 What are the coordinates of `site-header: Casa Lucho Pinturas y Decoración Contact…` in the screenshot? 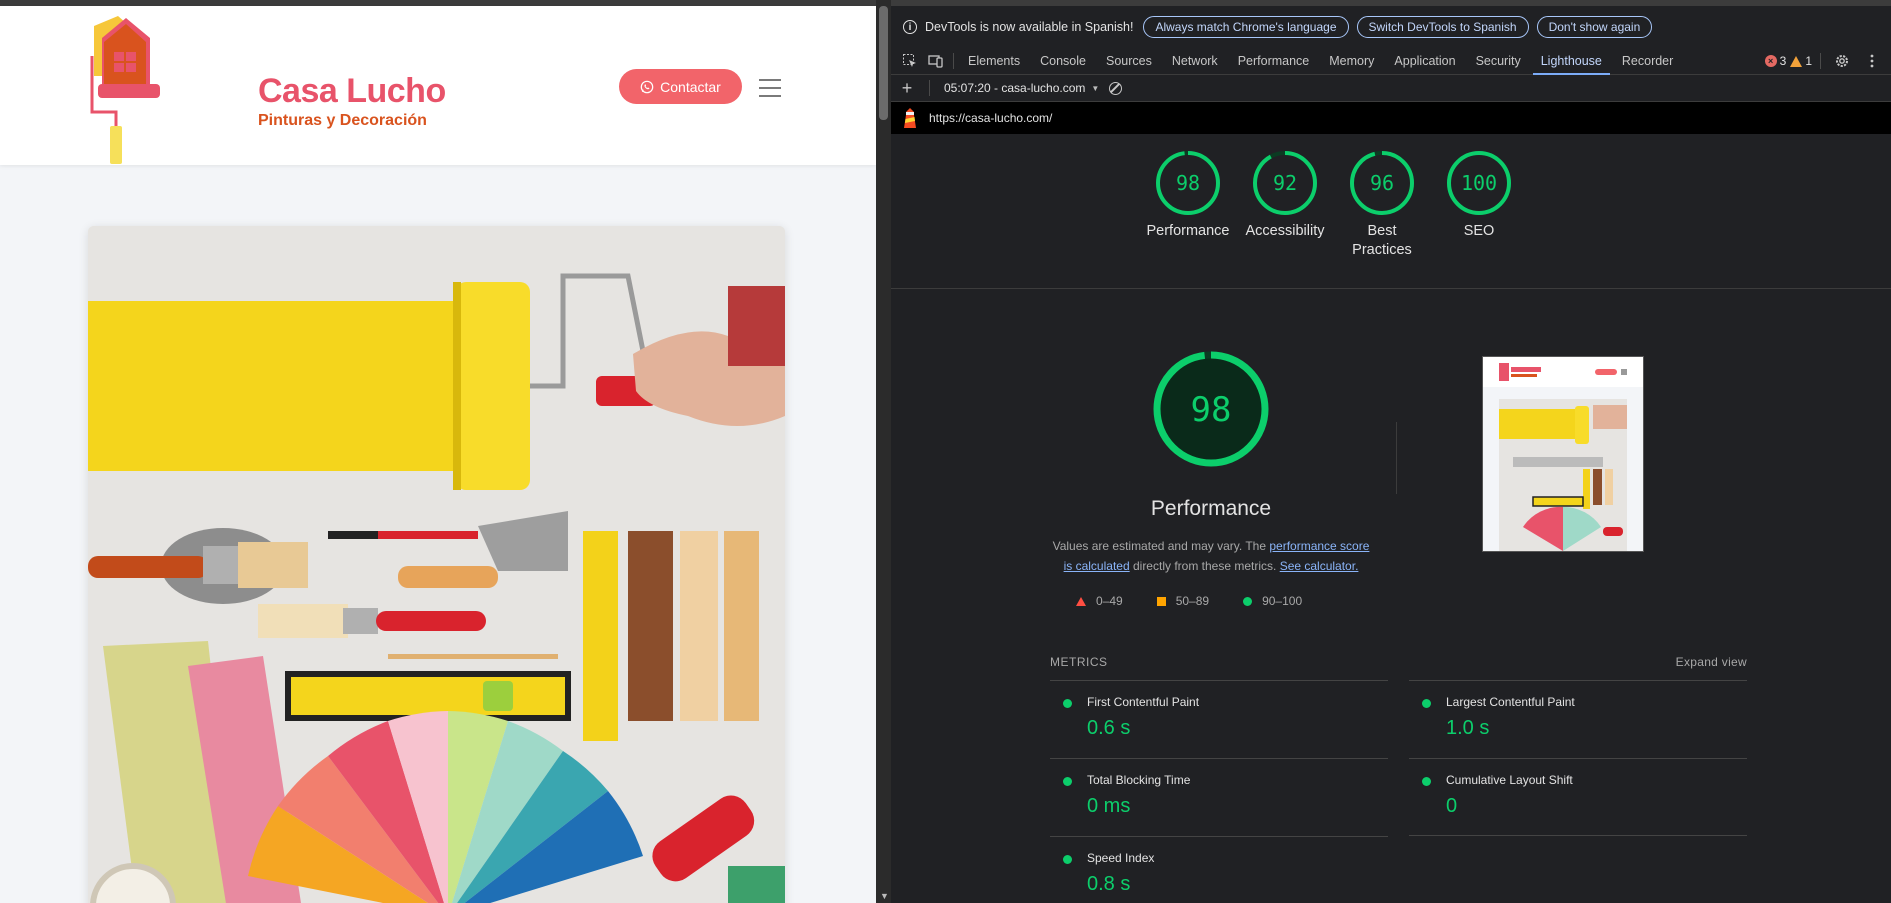 It's located at (438, 85).